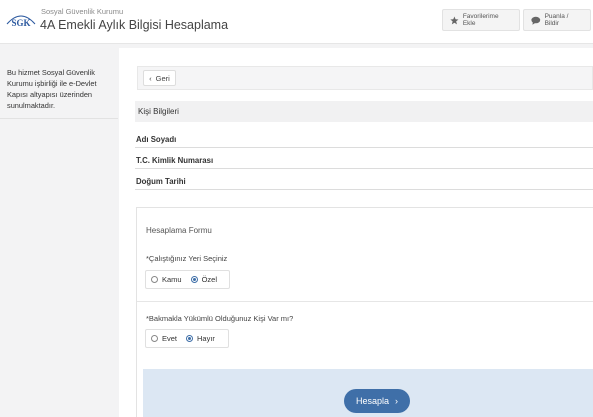  Describe the element at coordinates (209, 279) in the screenshot. I see `radio-ozel-label: Özel` at that location.